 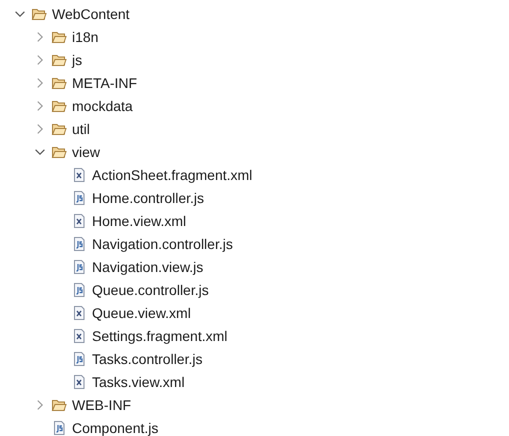 What do you see at coordinates (115, 427) in the screenshot?
I see `file-name: Component.js` at bounding box center [115, 427].